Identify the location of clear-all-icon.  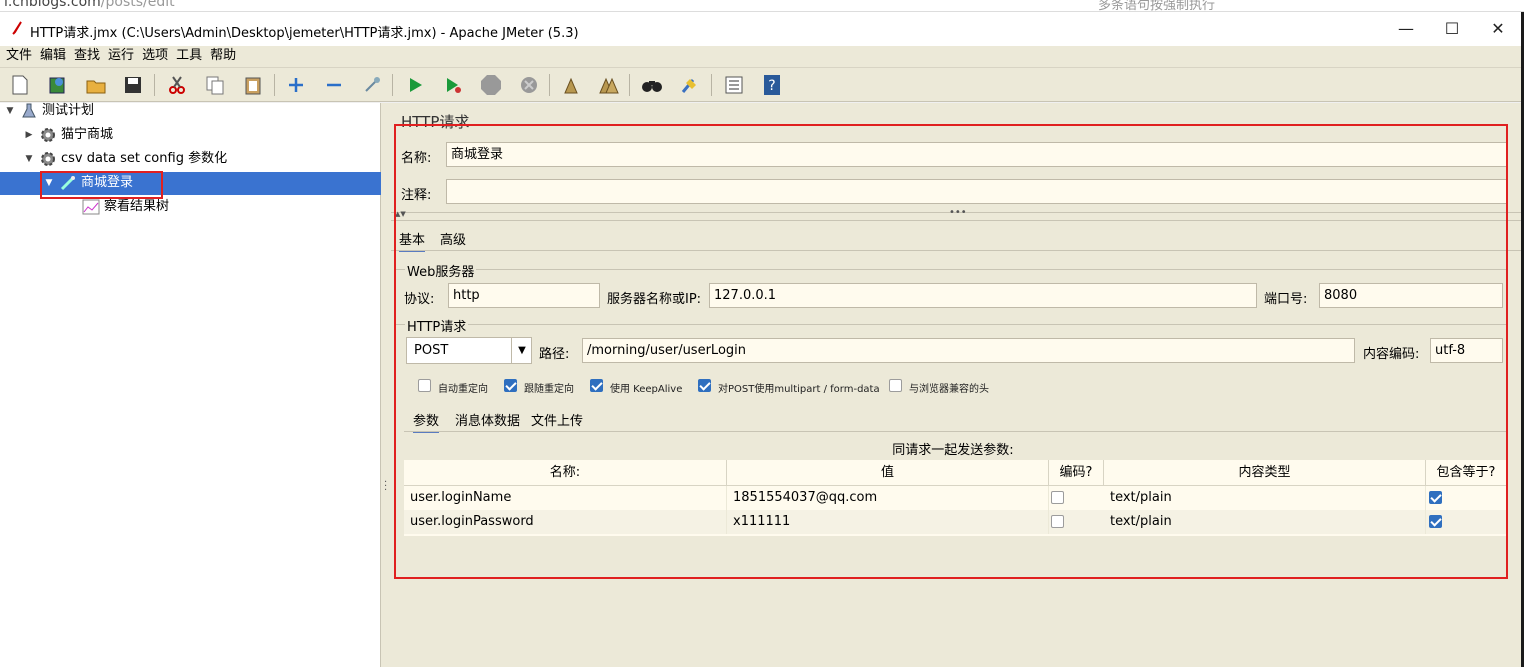
(609, 85).